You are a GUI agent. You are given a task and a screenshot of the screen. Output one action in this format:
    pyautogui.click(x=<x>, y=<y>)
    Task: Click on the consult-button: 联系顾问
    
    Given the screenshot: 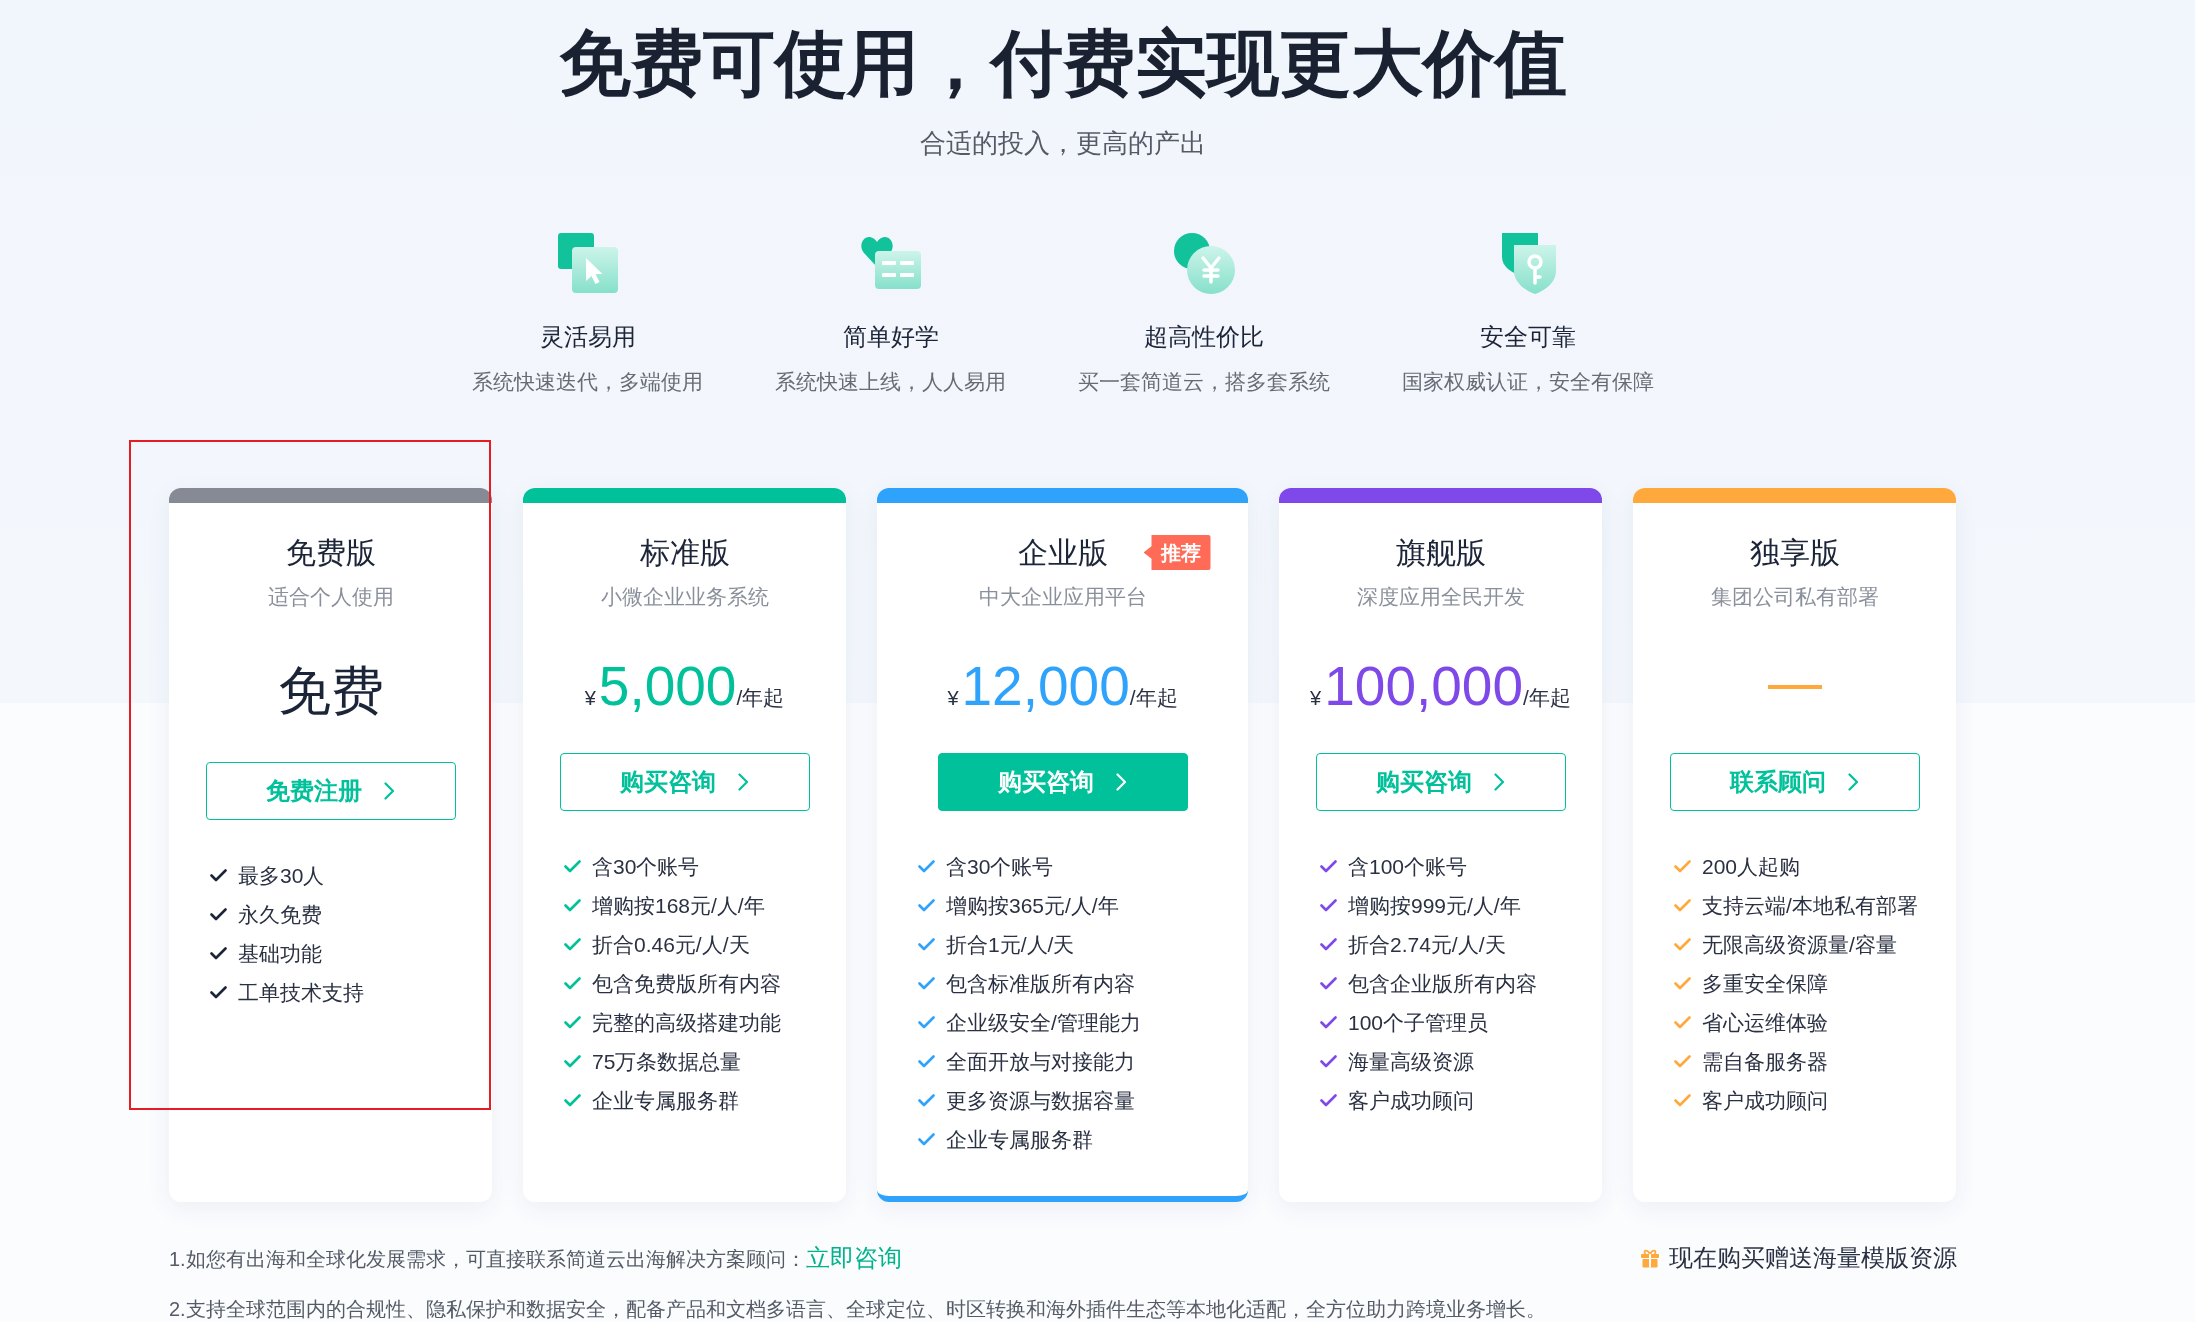 What is the action you would take?
    pyautogui.click(x=1794, y=782)
    